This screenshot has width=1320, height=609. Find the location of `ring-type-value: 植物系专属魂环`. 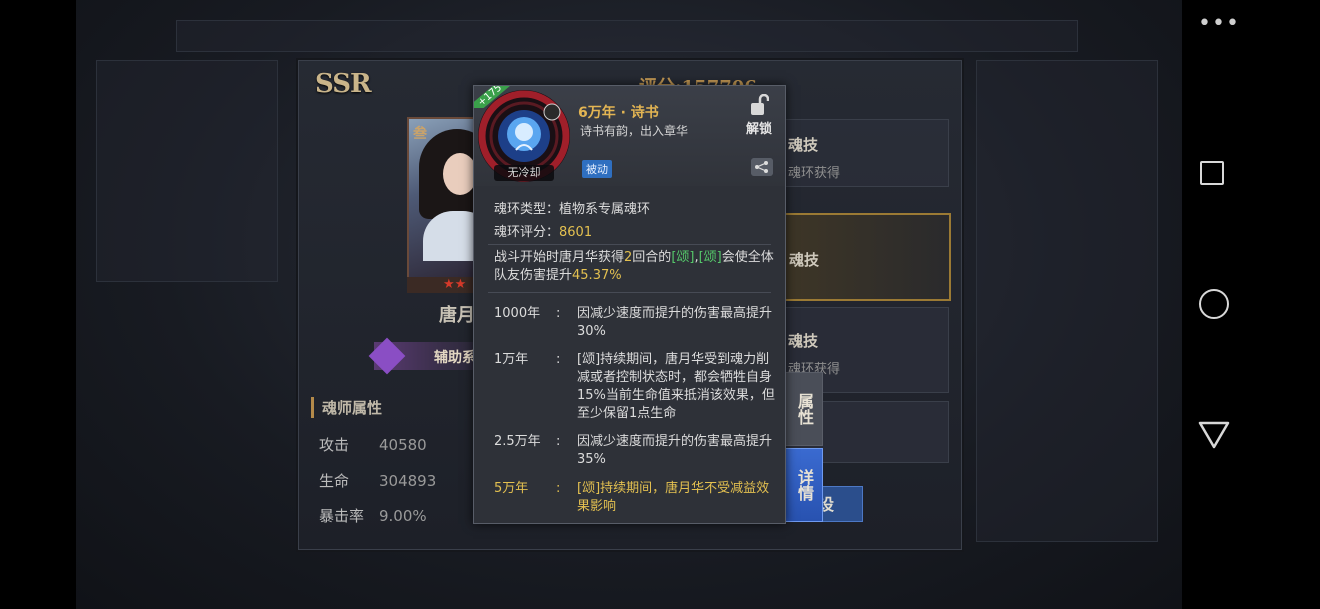

ring-type-value: 植物系专属魂环 is located at coordinates (605, 209).